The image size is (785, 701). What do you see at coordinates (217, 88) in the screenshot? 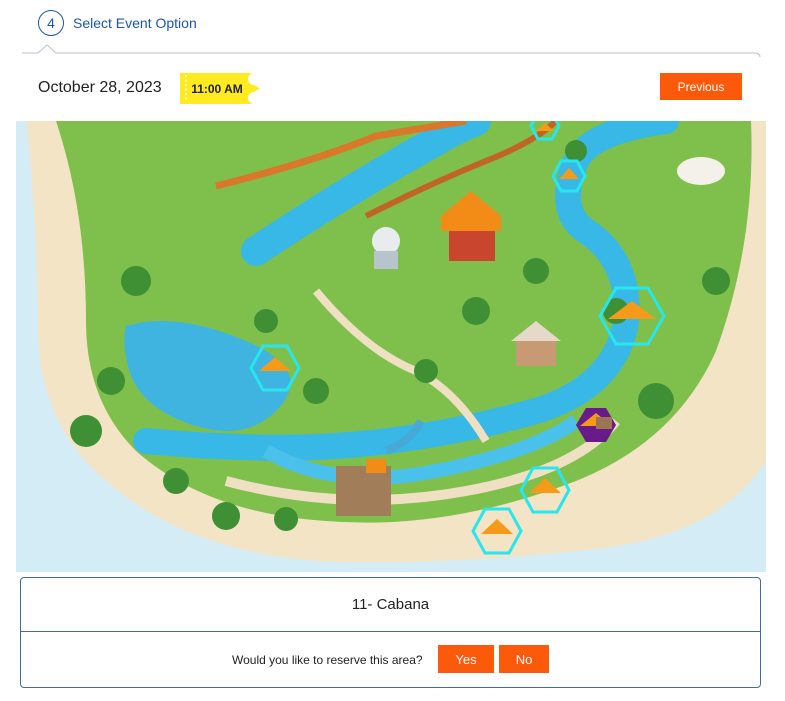
I see `event-time: 11:00 AM` at bounding box center [217, 88].